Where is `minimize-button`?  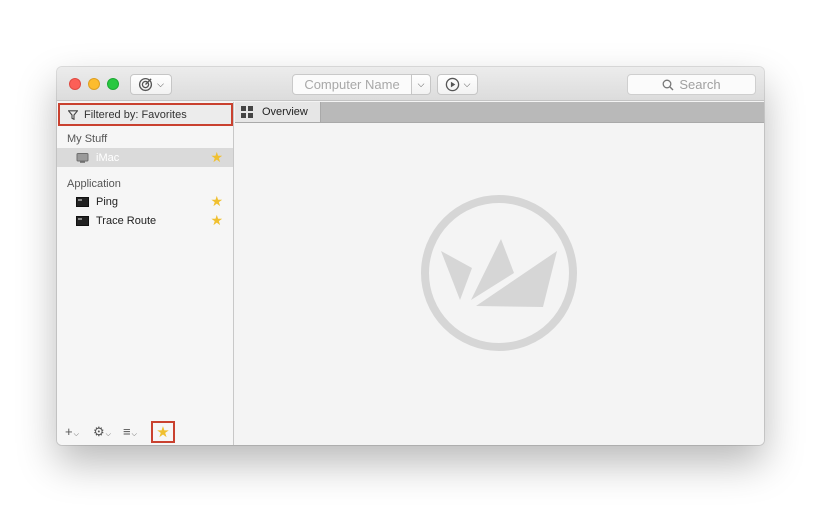 minimize-button is located at coordinates (94, 84).